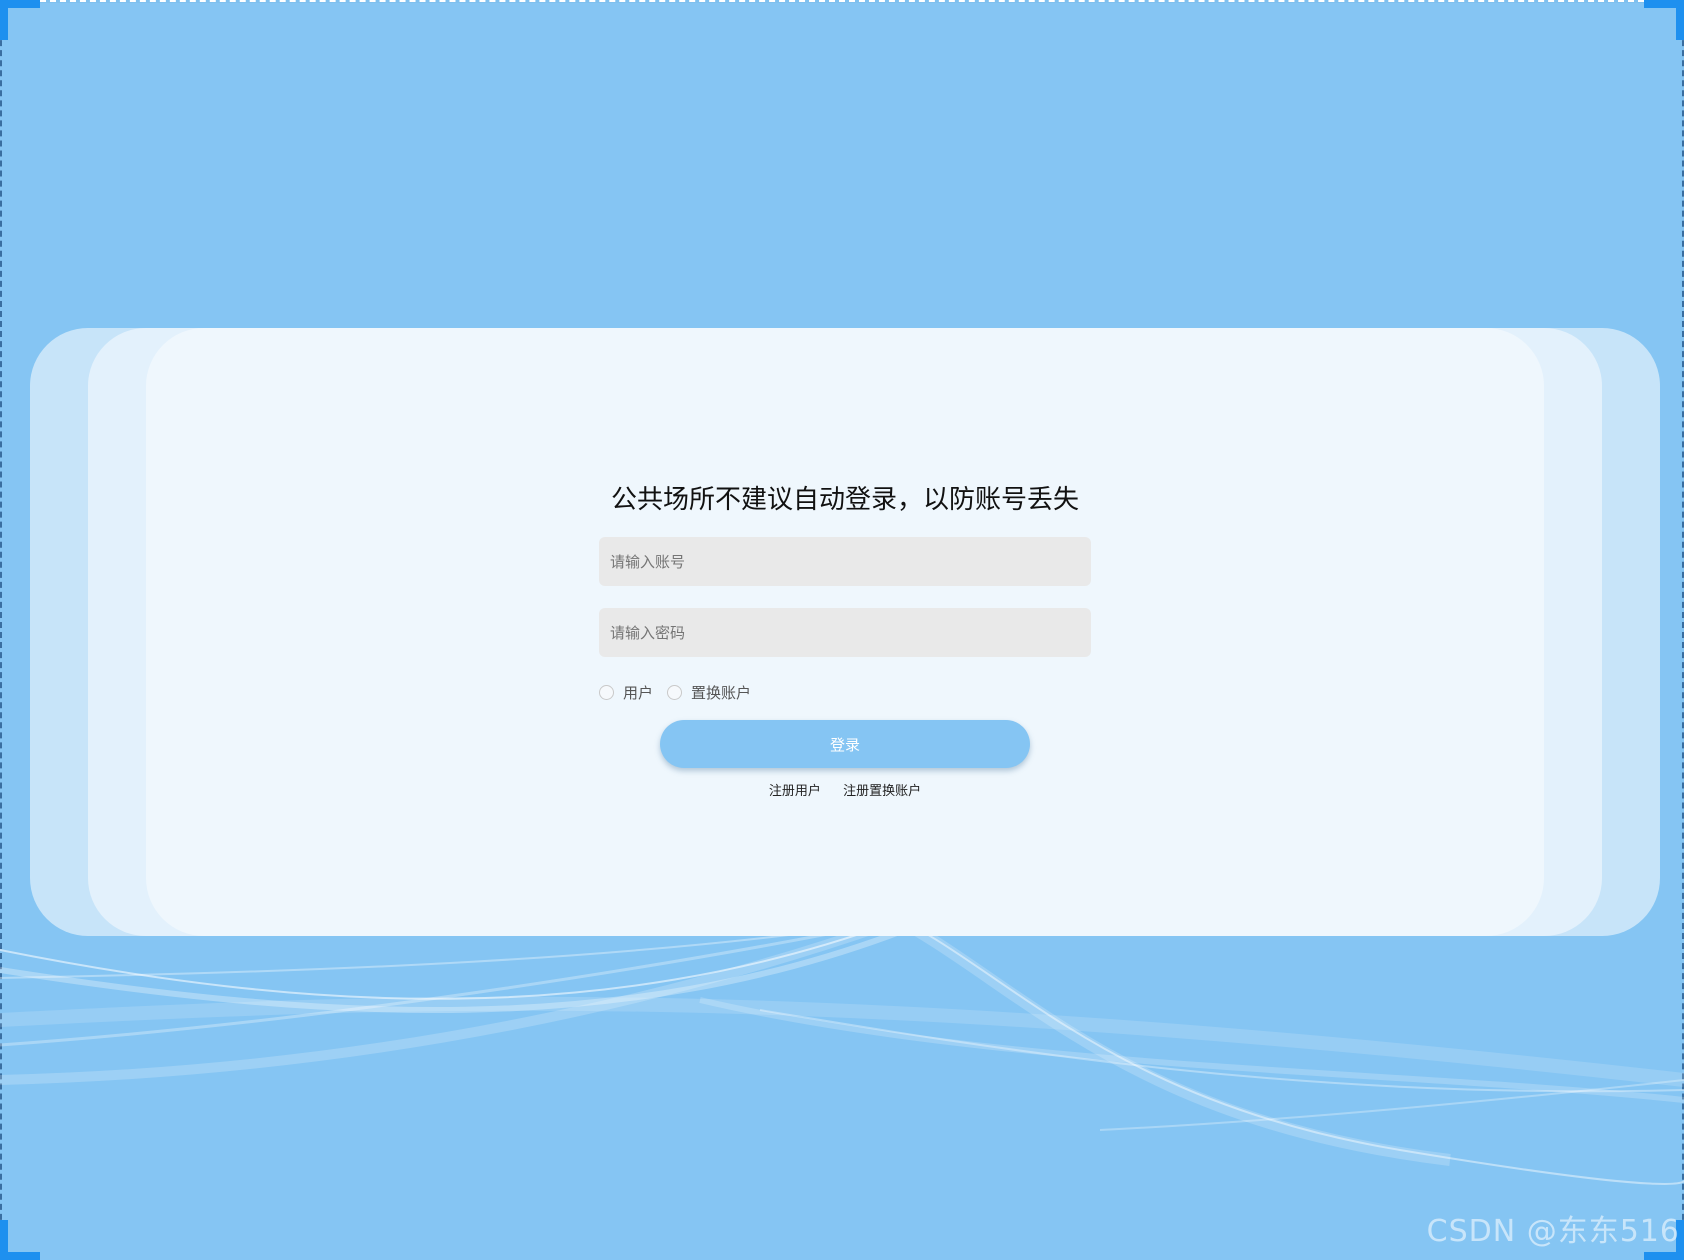  I want to click on login-title: 公共场所不建议自动登录，以防账号丢失, so click(844, 500).